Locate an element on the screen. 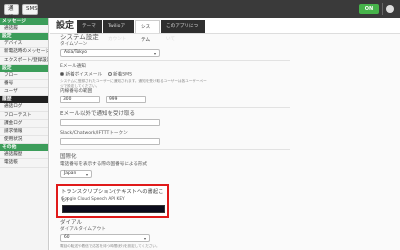 The image size is (400, 250). tab-twilio-account: Twilioアカウント is located at coordinates (118, 31).